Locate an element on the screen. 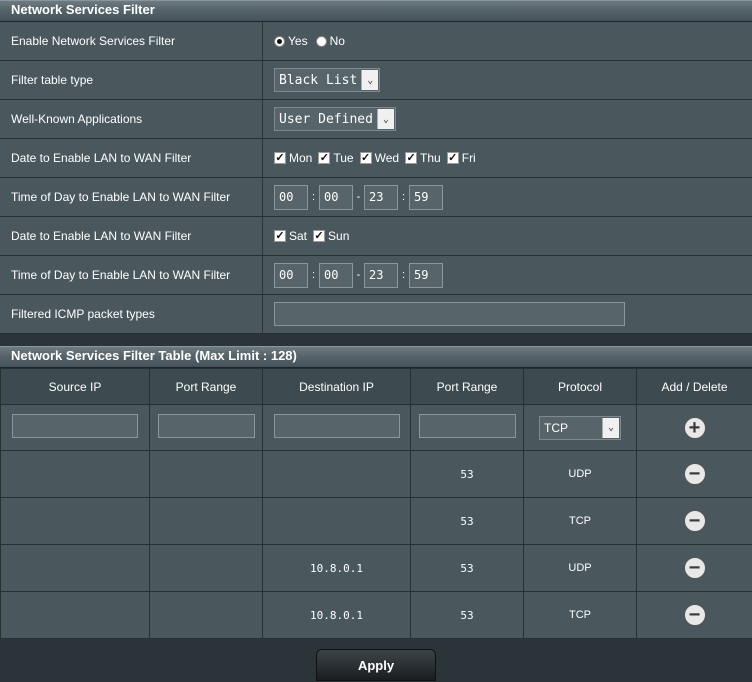 Image resolution: width=752 pixels, height=682 pixels. weekday-label: Date to Enable LAN to WAN Filter is located at coordinates (131, 158).